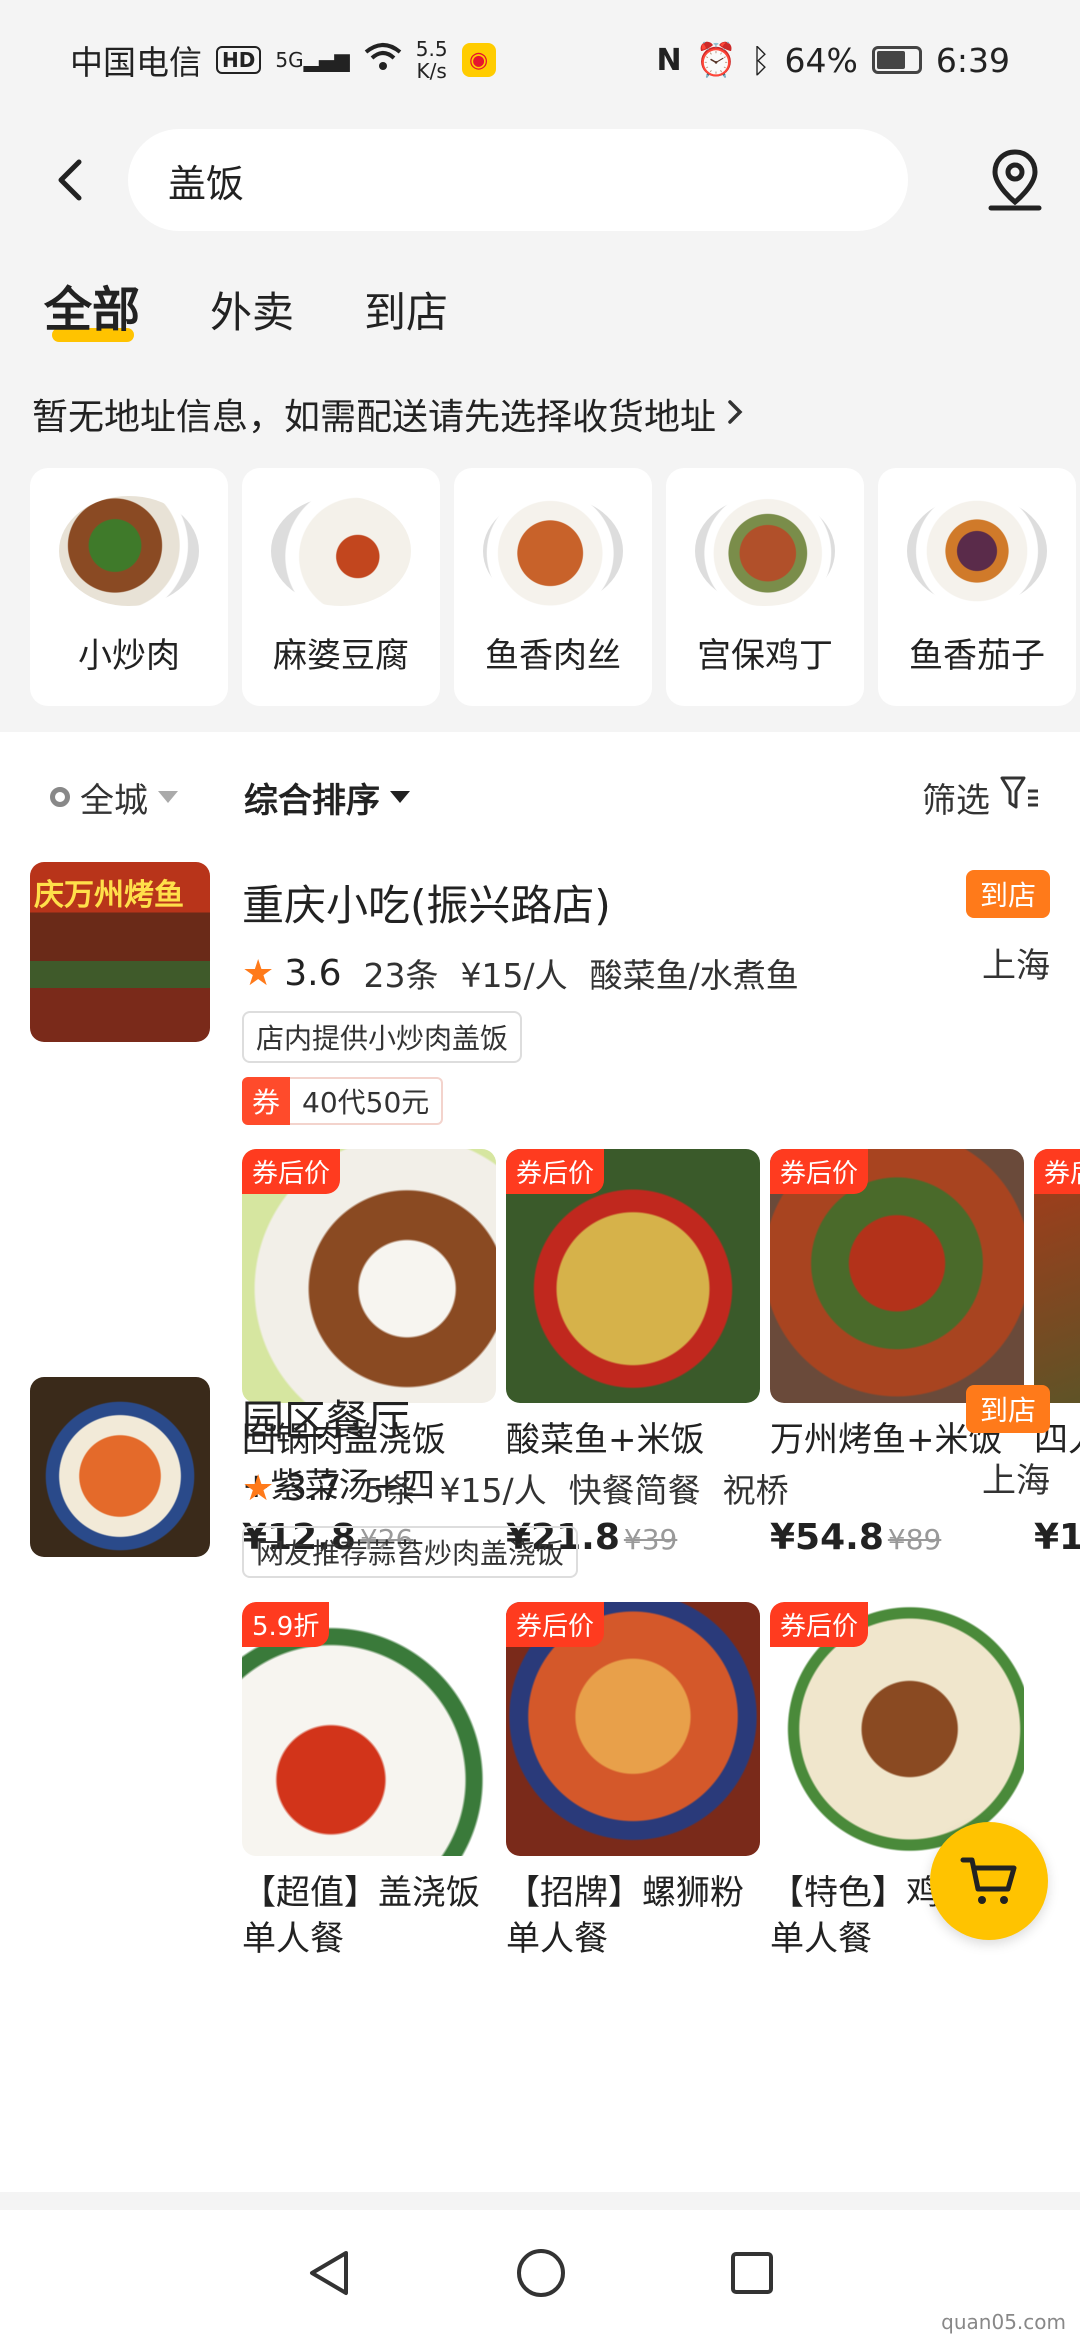  I want to click on sort-filter: 综合排序, so click(327, 797).